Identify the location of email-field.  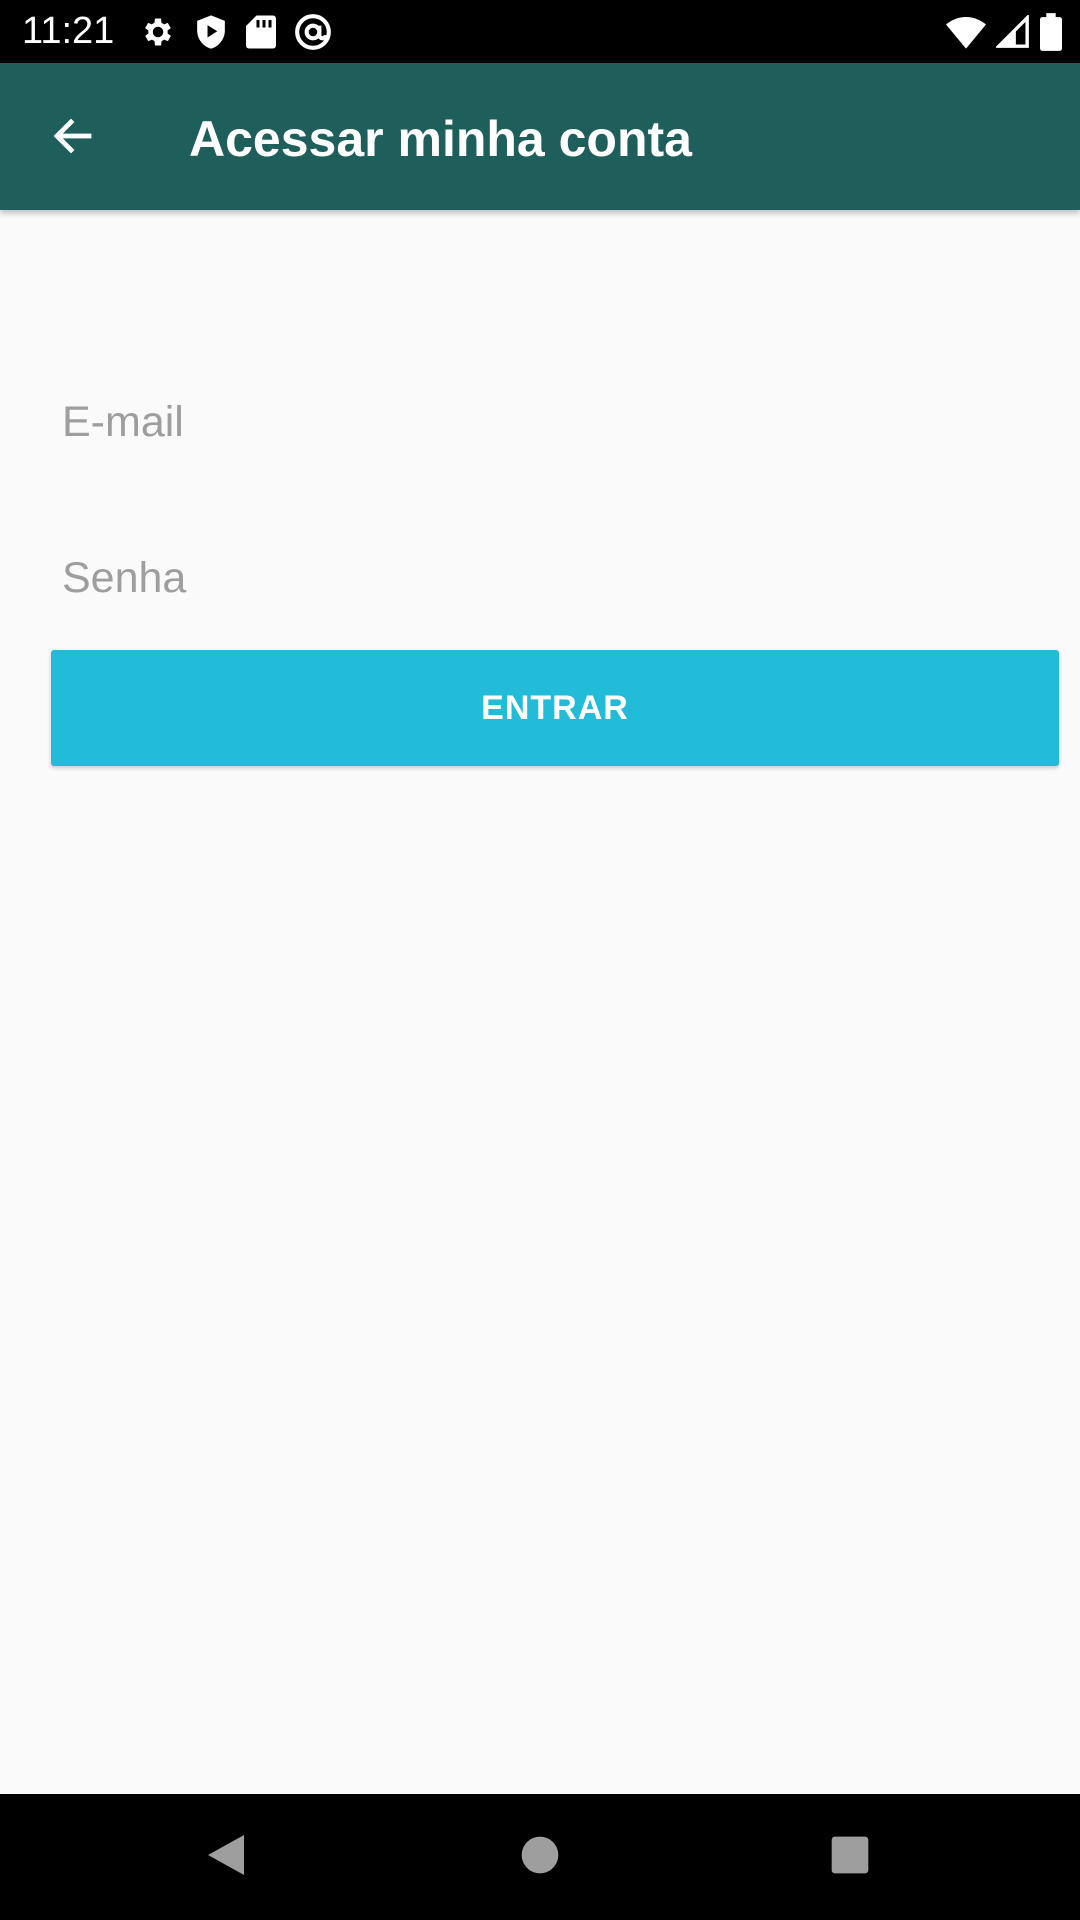
(540, 422).